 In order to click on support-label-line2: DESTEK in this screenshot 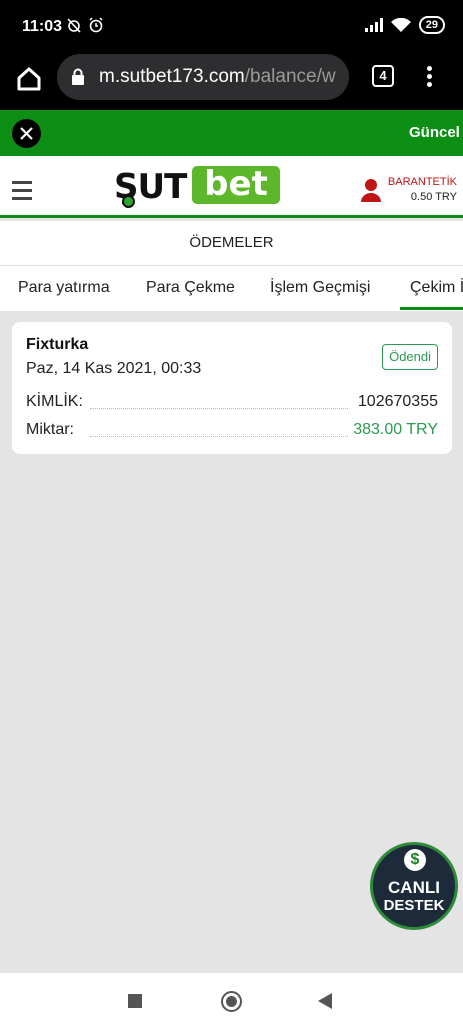, I will do `click(414, 905)`.